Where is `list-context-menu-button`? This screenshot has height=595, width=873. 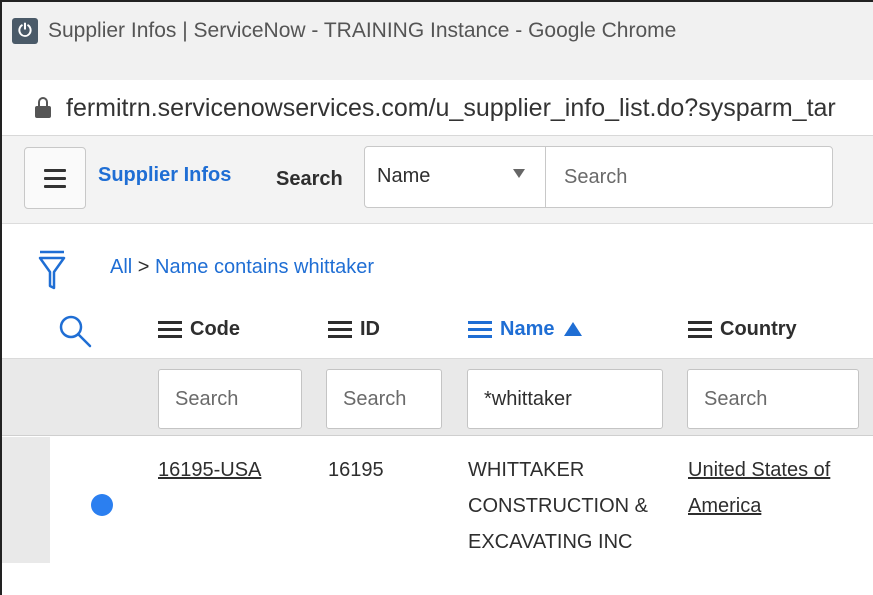
list-context-menu-button is located at coordinates (55, 178).